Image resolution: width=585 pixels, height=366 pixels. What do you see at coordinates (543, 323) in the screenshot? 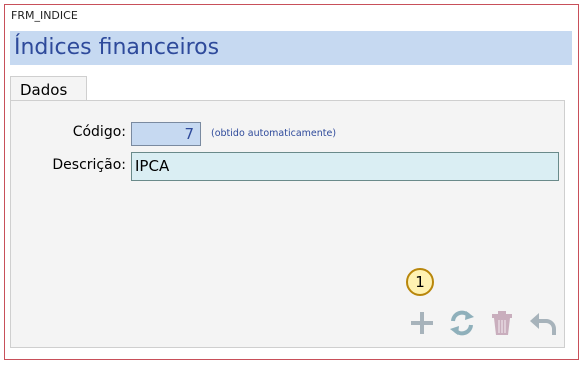
I see `undo-icon` at bounding box center [543, 323].